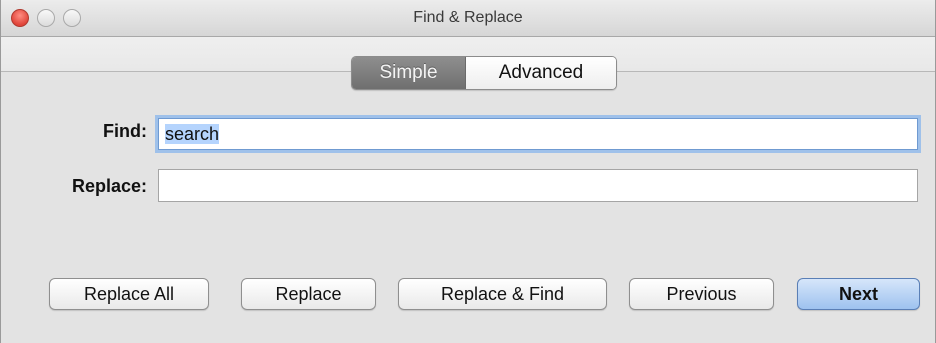  Describe the element at coordinates (129, 294) in the screenshot. I see `replace-all-button: Replace All` at that location.